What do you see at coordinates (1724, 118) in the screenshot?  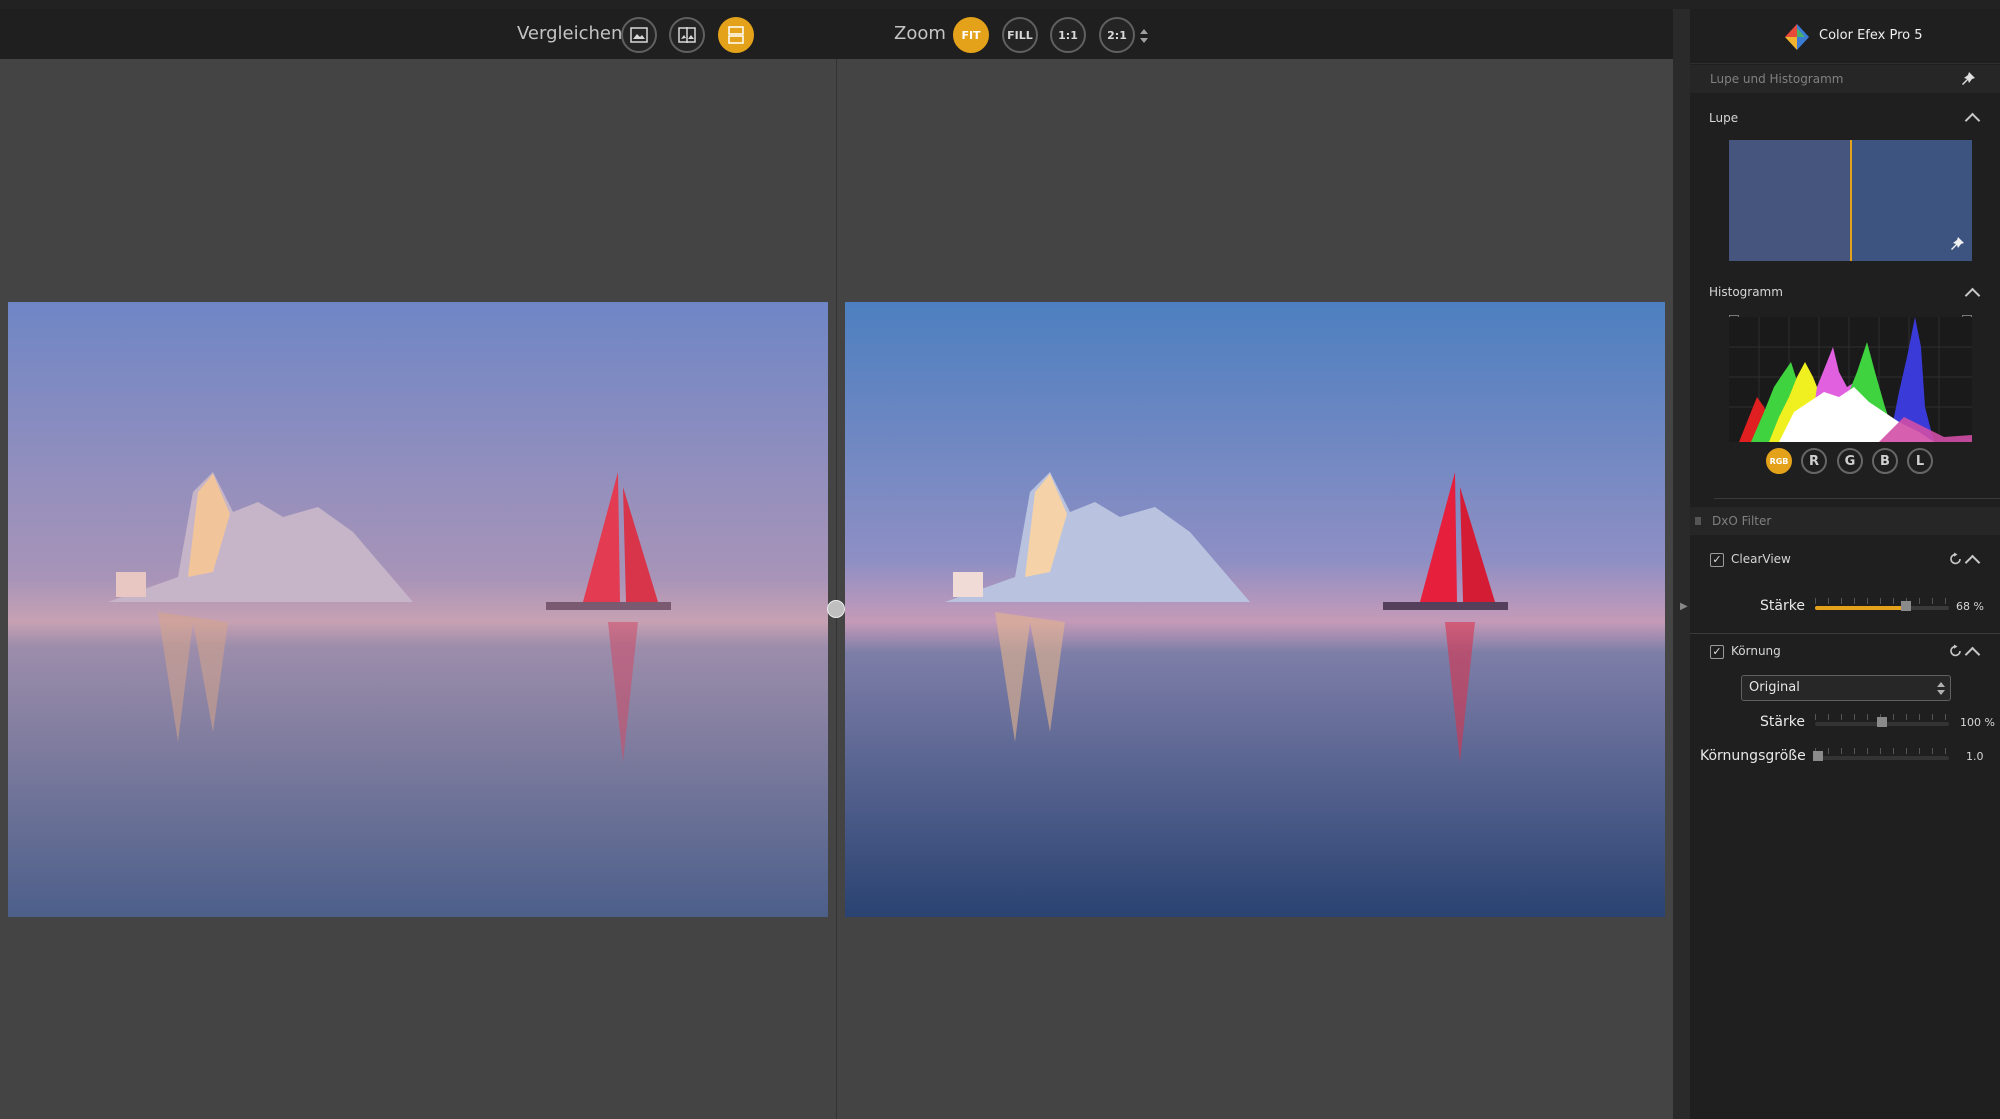 I see `loupe-label: Lupe` at bounding box center [1724, 118].